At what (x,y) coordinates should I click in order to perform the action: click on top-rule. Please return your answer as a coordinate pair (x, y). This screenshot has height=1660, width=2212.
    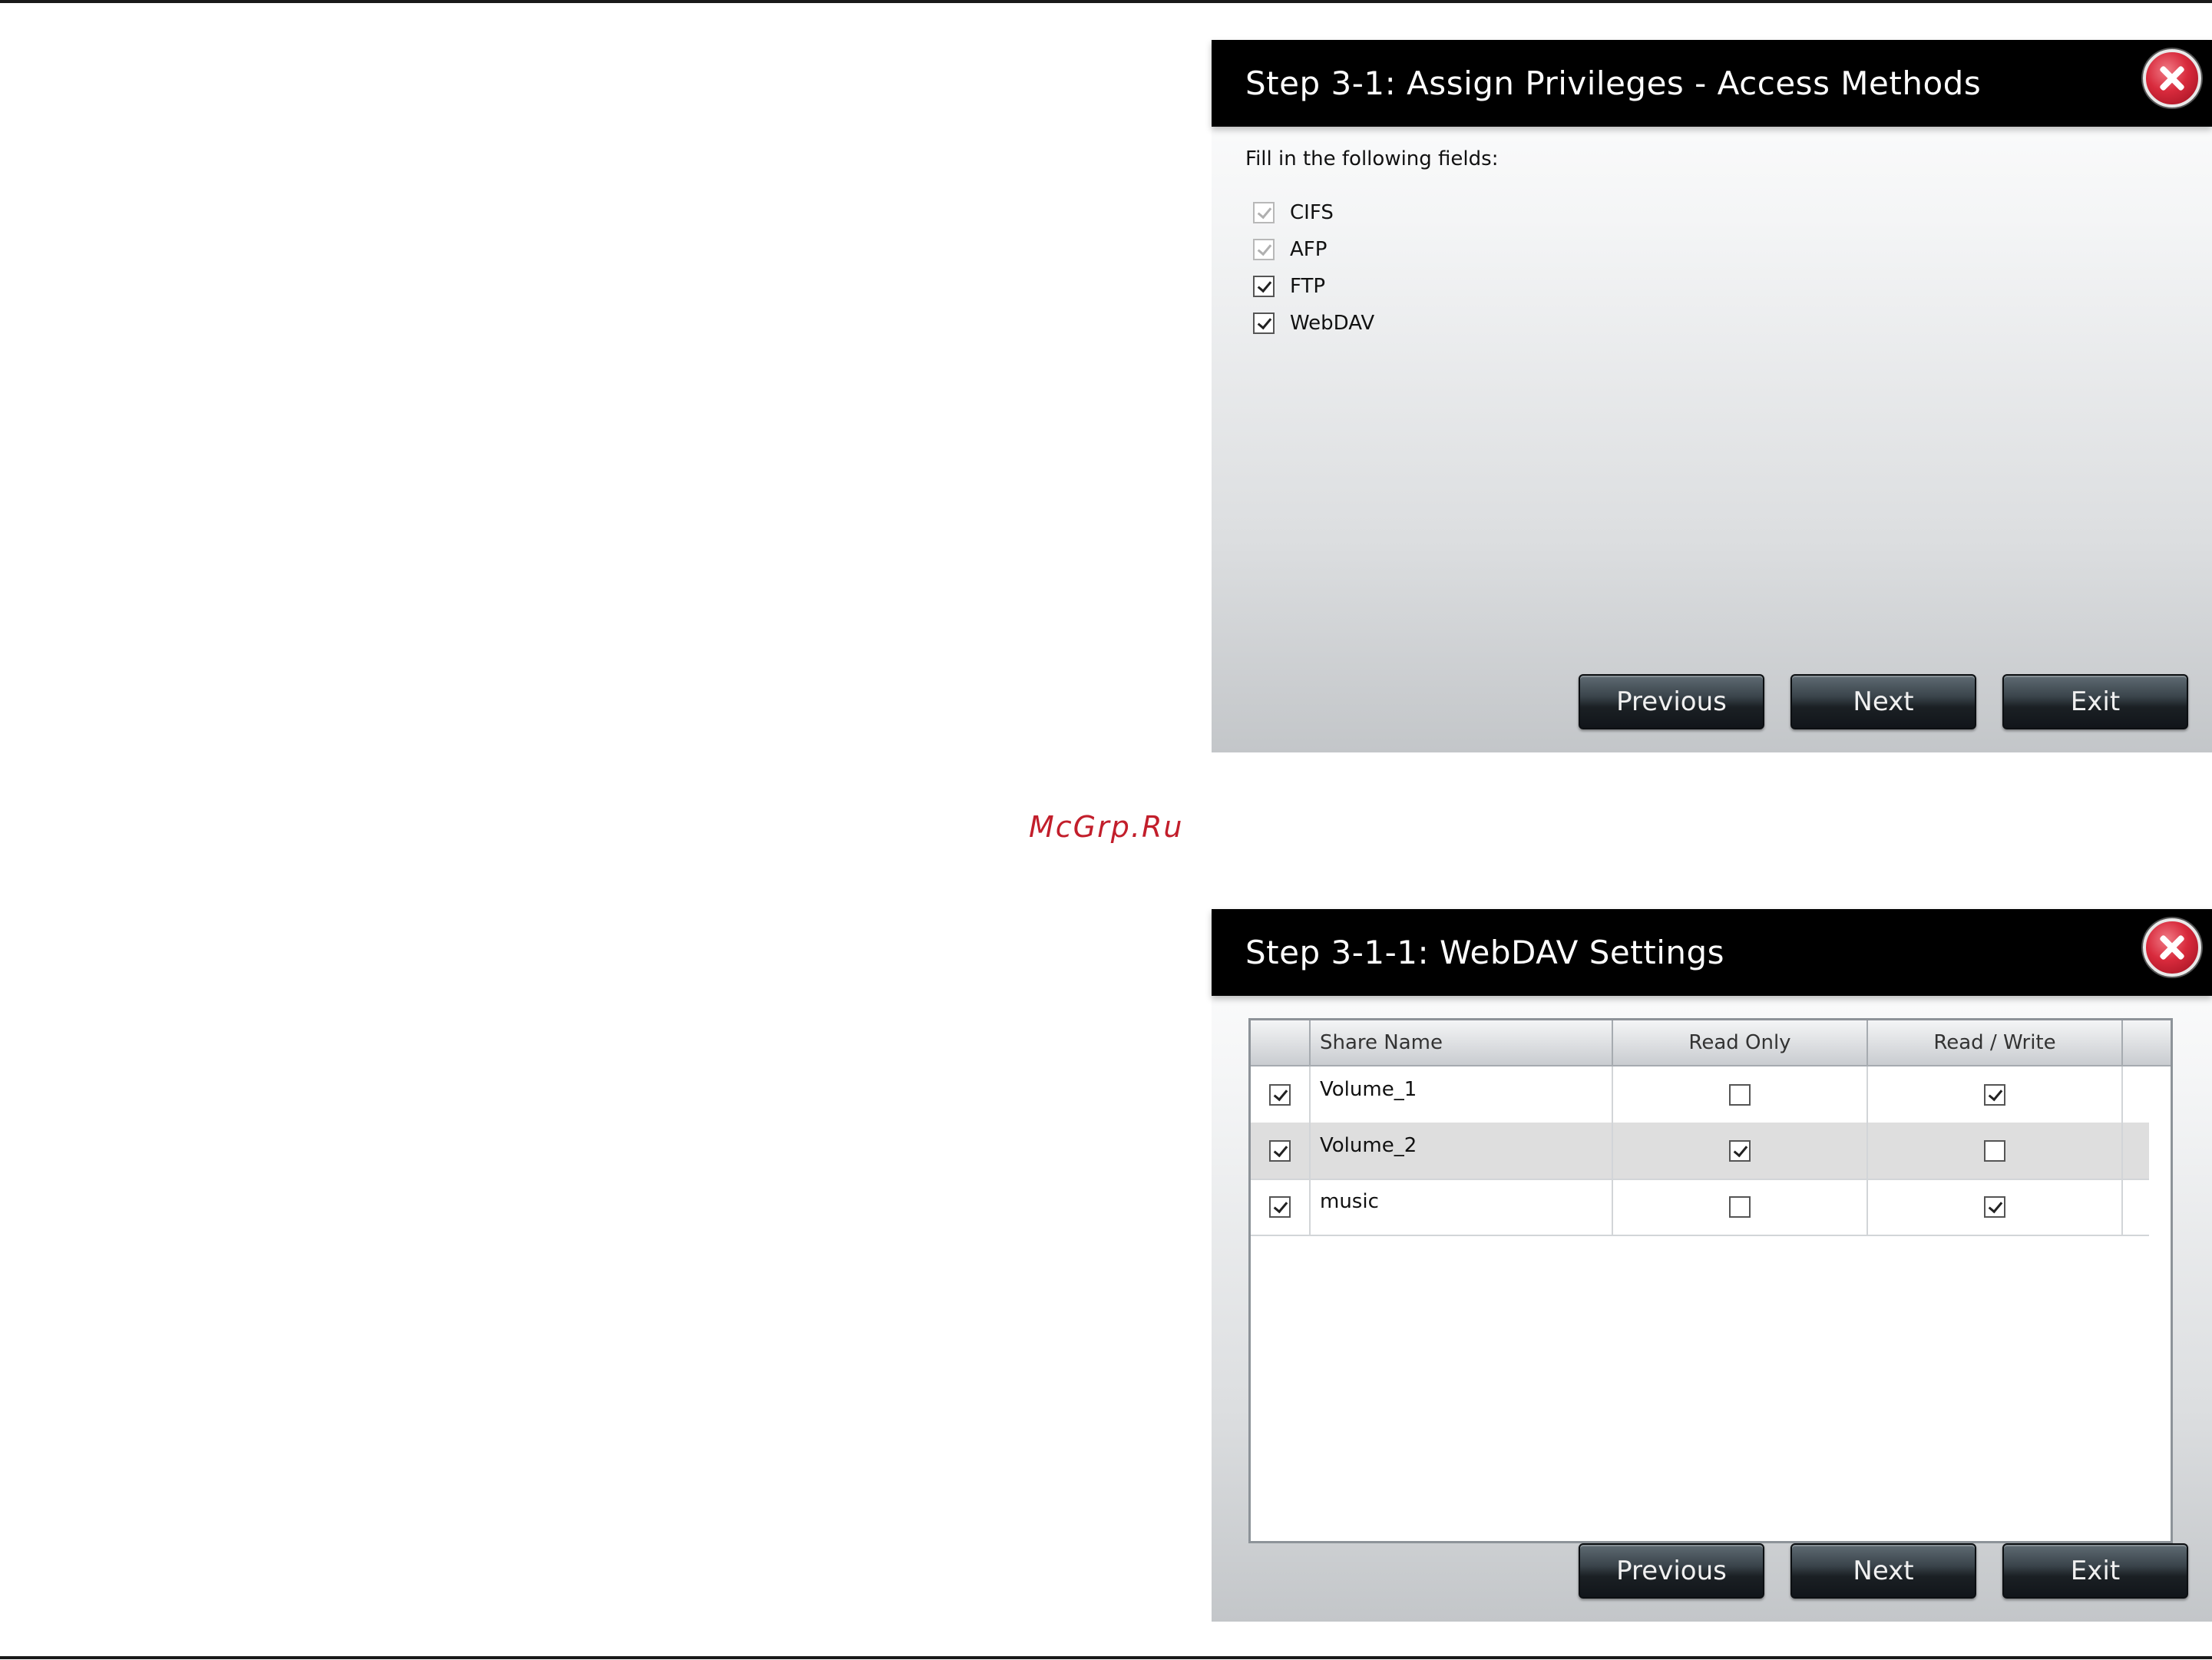
    Looking at the image, I should click on (1106, 1).